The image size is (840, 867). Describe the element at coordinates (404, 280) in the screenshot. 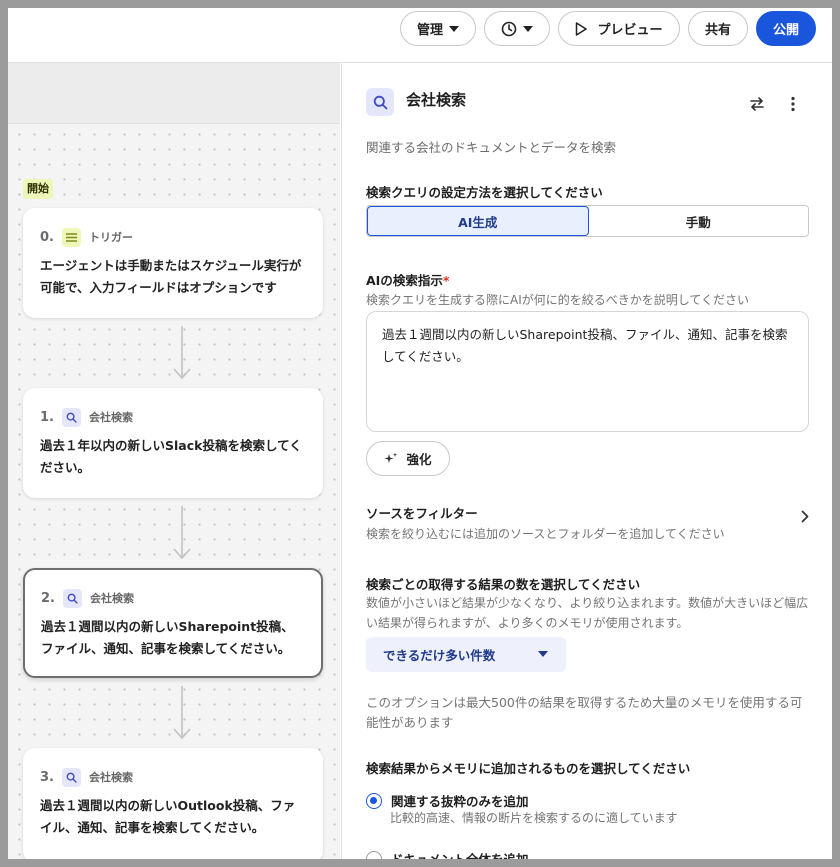

I see `ai-instruction-label-text: AIの検索指示` at that location.